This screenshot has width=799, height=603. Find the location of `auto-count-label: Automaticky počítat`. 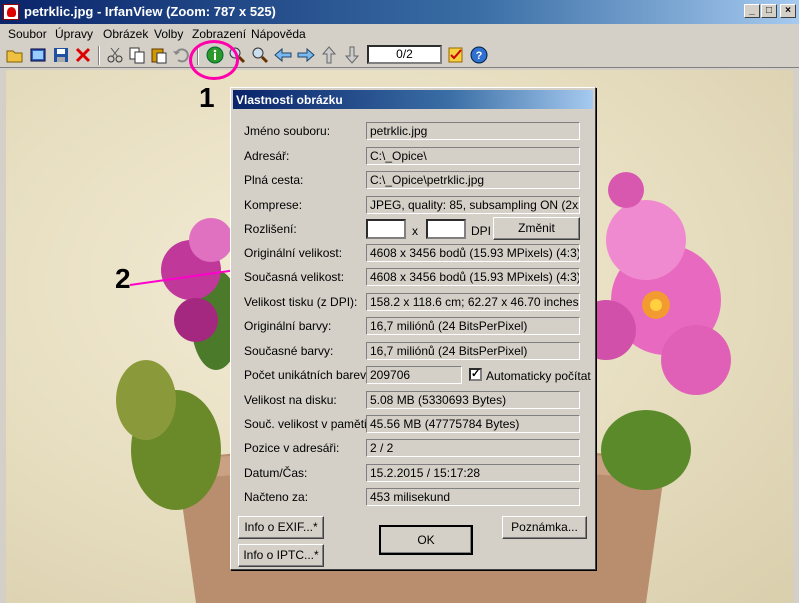

auto-count-label: Automaticky počítat is located at coordinates (538, 376).